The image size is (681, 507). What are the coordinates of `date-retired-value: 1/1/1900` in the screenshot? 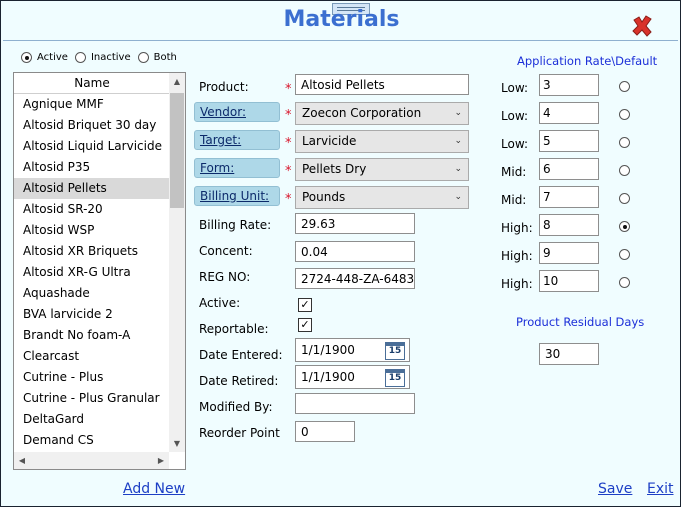 It's located at (328, 377).